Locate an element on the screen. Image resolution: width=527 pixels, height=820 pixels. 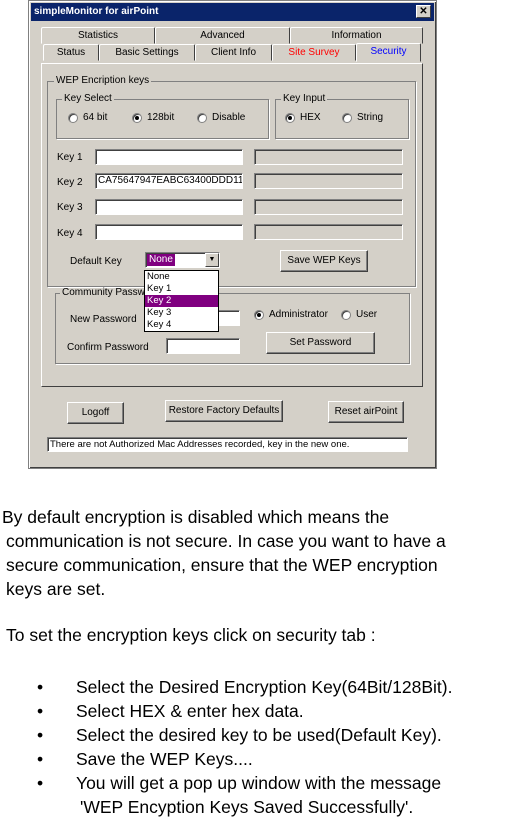
key-input-label: Key Input is located at coordinates (304, 98).